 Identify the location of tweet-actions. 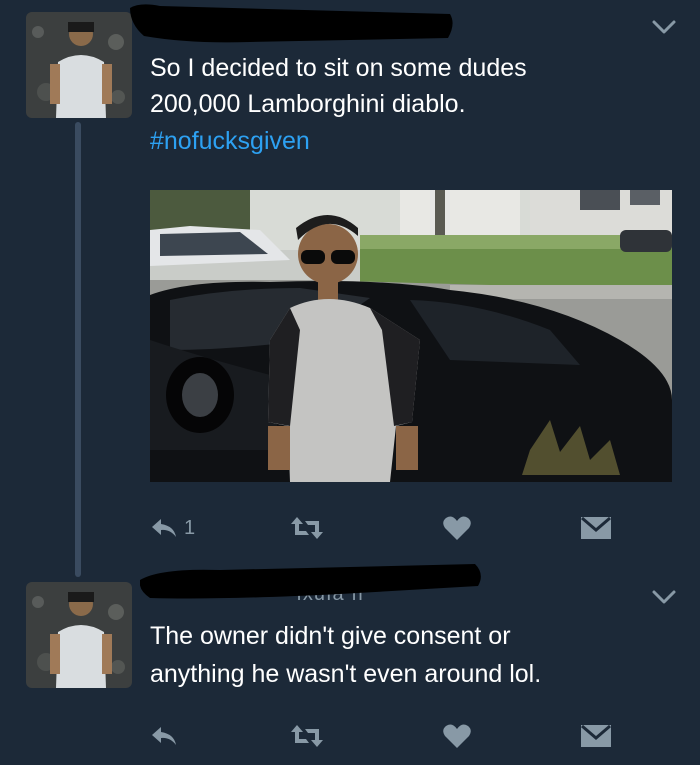
(385, 736).